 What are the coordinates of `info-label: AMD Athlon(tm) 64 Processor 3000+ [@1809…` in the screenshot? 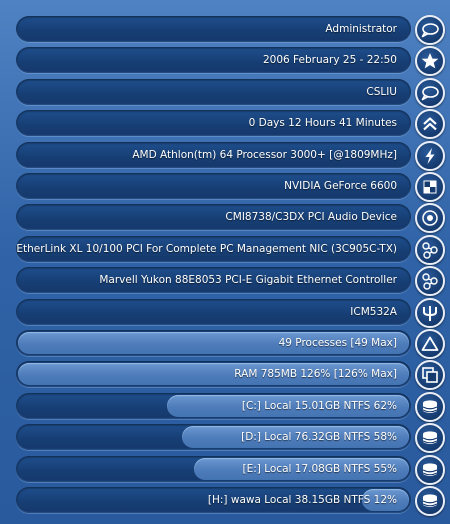 It's located at (264, 155).